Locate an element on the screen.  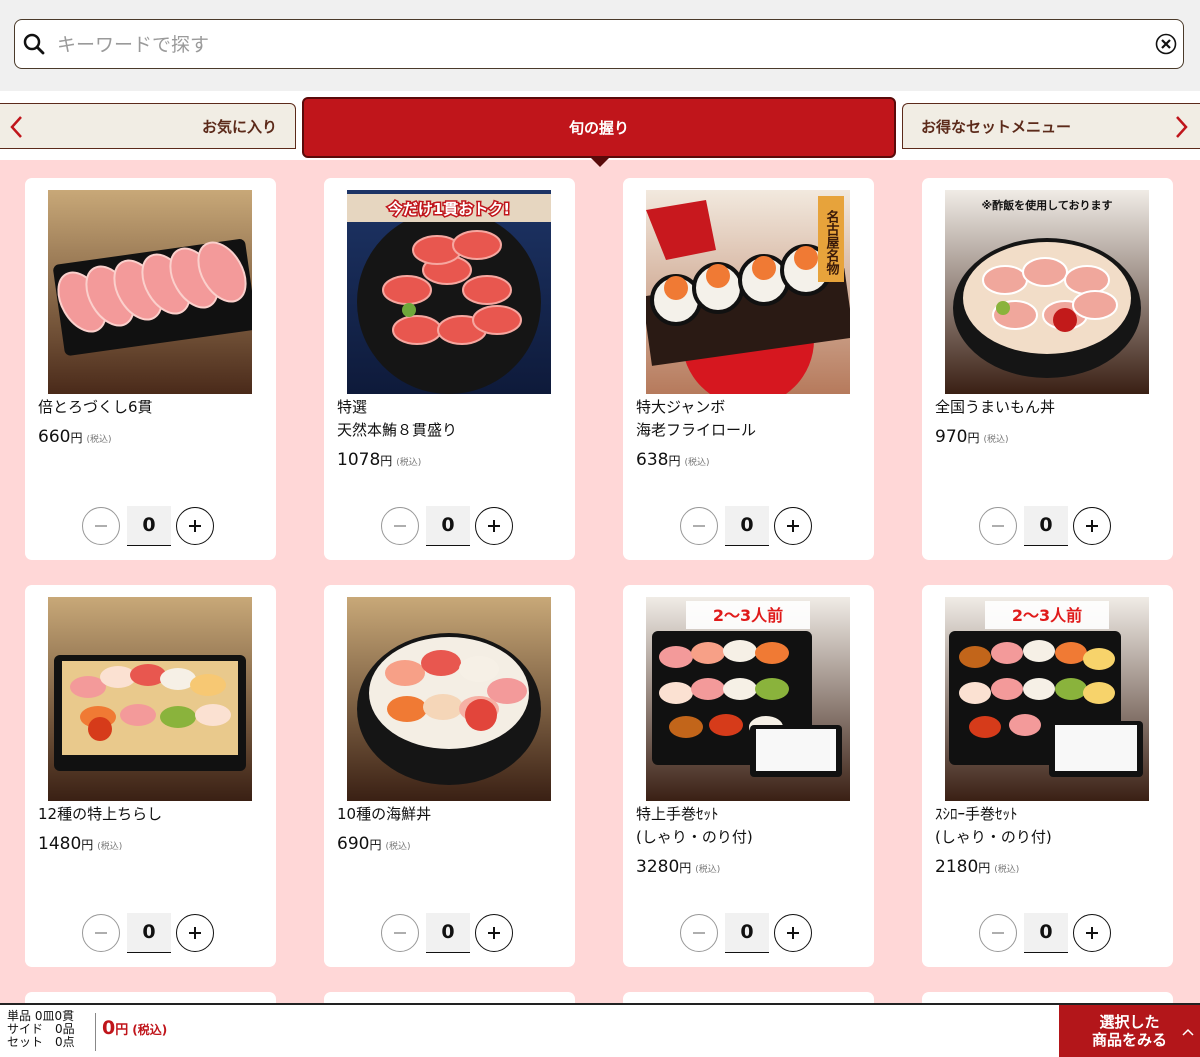
product-photo: ※酢飯を使用しております is located at coordinates (1047, 292).